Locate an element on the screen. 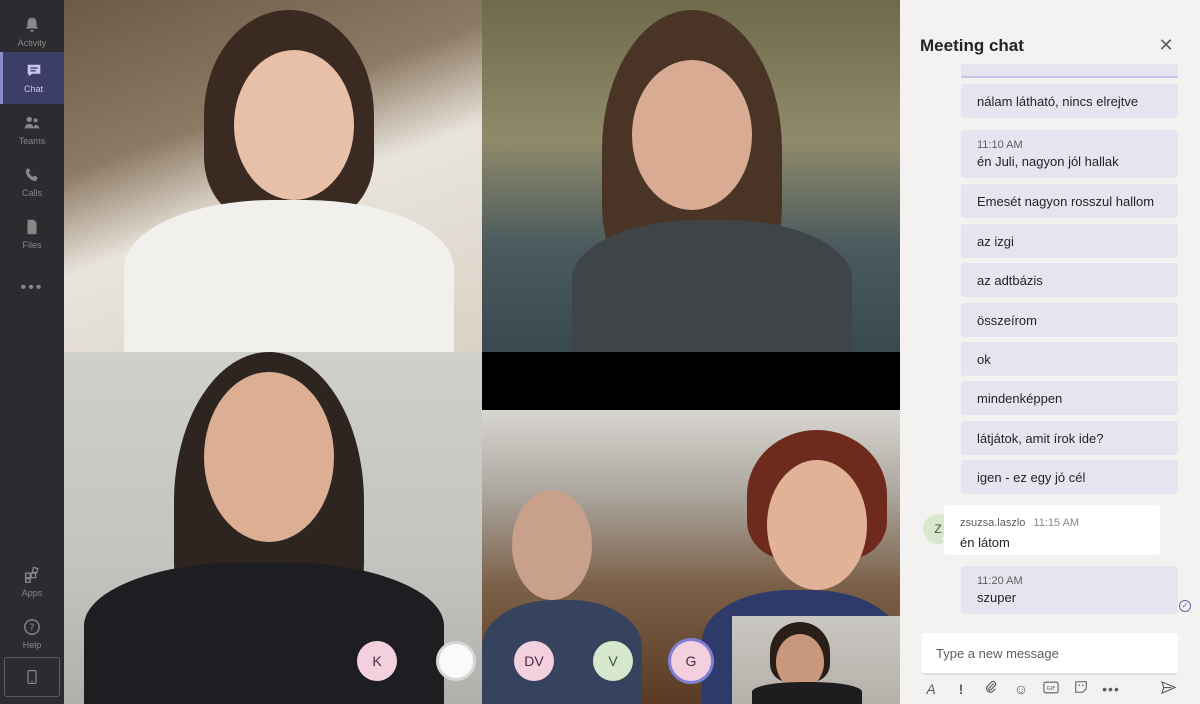  help-icon: ? is located at coordinates (32, 627).